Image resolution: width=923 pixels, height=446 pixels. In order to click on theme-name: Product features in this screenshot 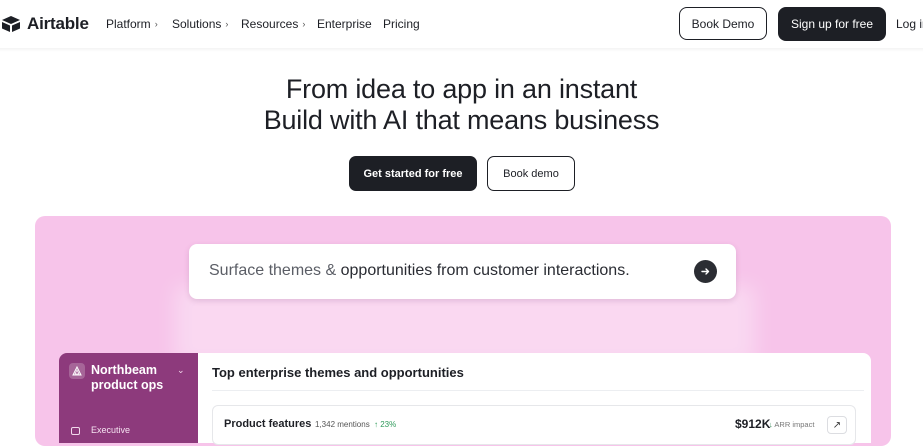, I will do `click(268, 424)`.